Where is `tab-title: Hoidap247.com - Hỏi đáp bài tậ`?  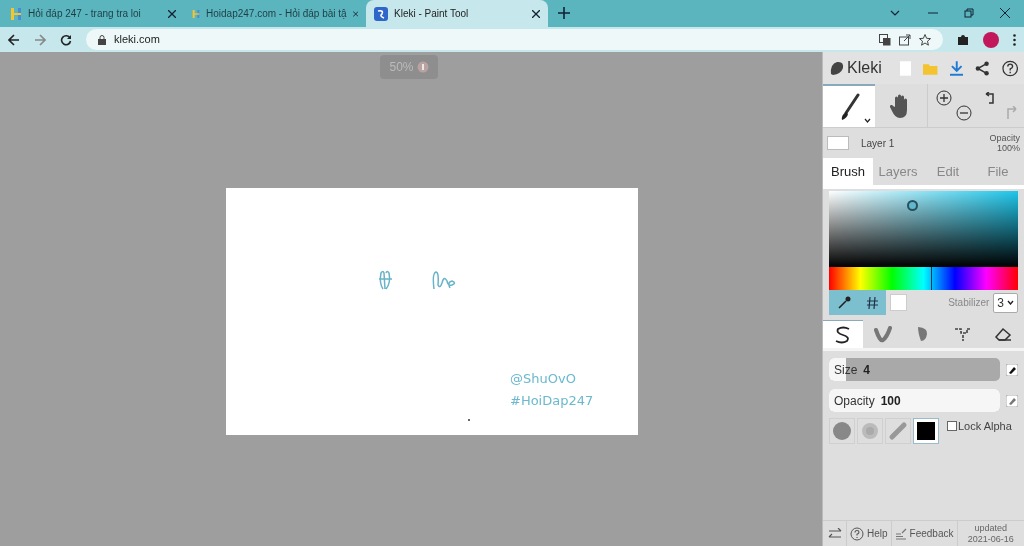
tab-title: Hoidap247.com - Hỏi đáp bài tậ is located at coordinates (276, 14).